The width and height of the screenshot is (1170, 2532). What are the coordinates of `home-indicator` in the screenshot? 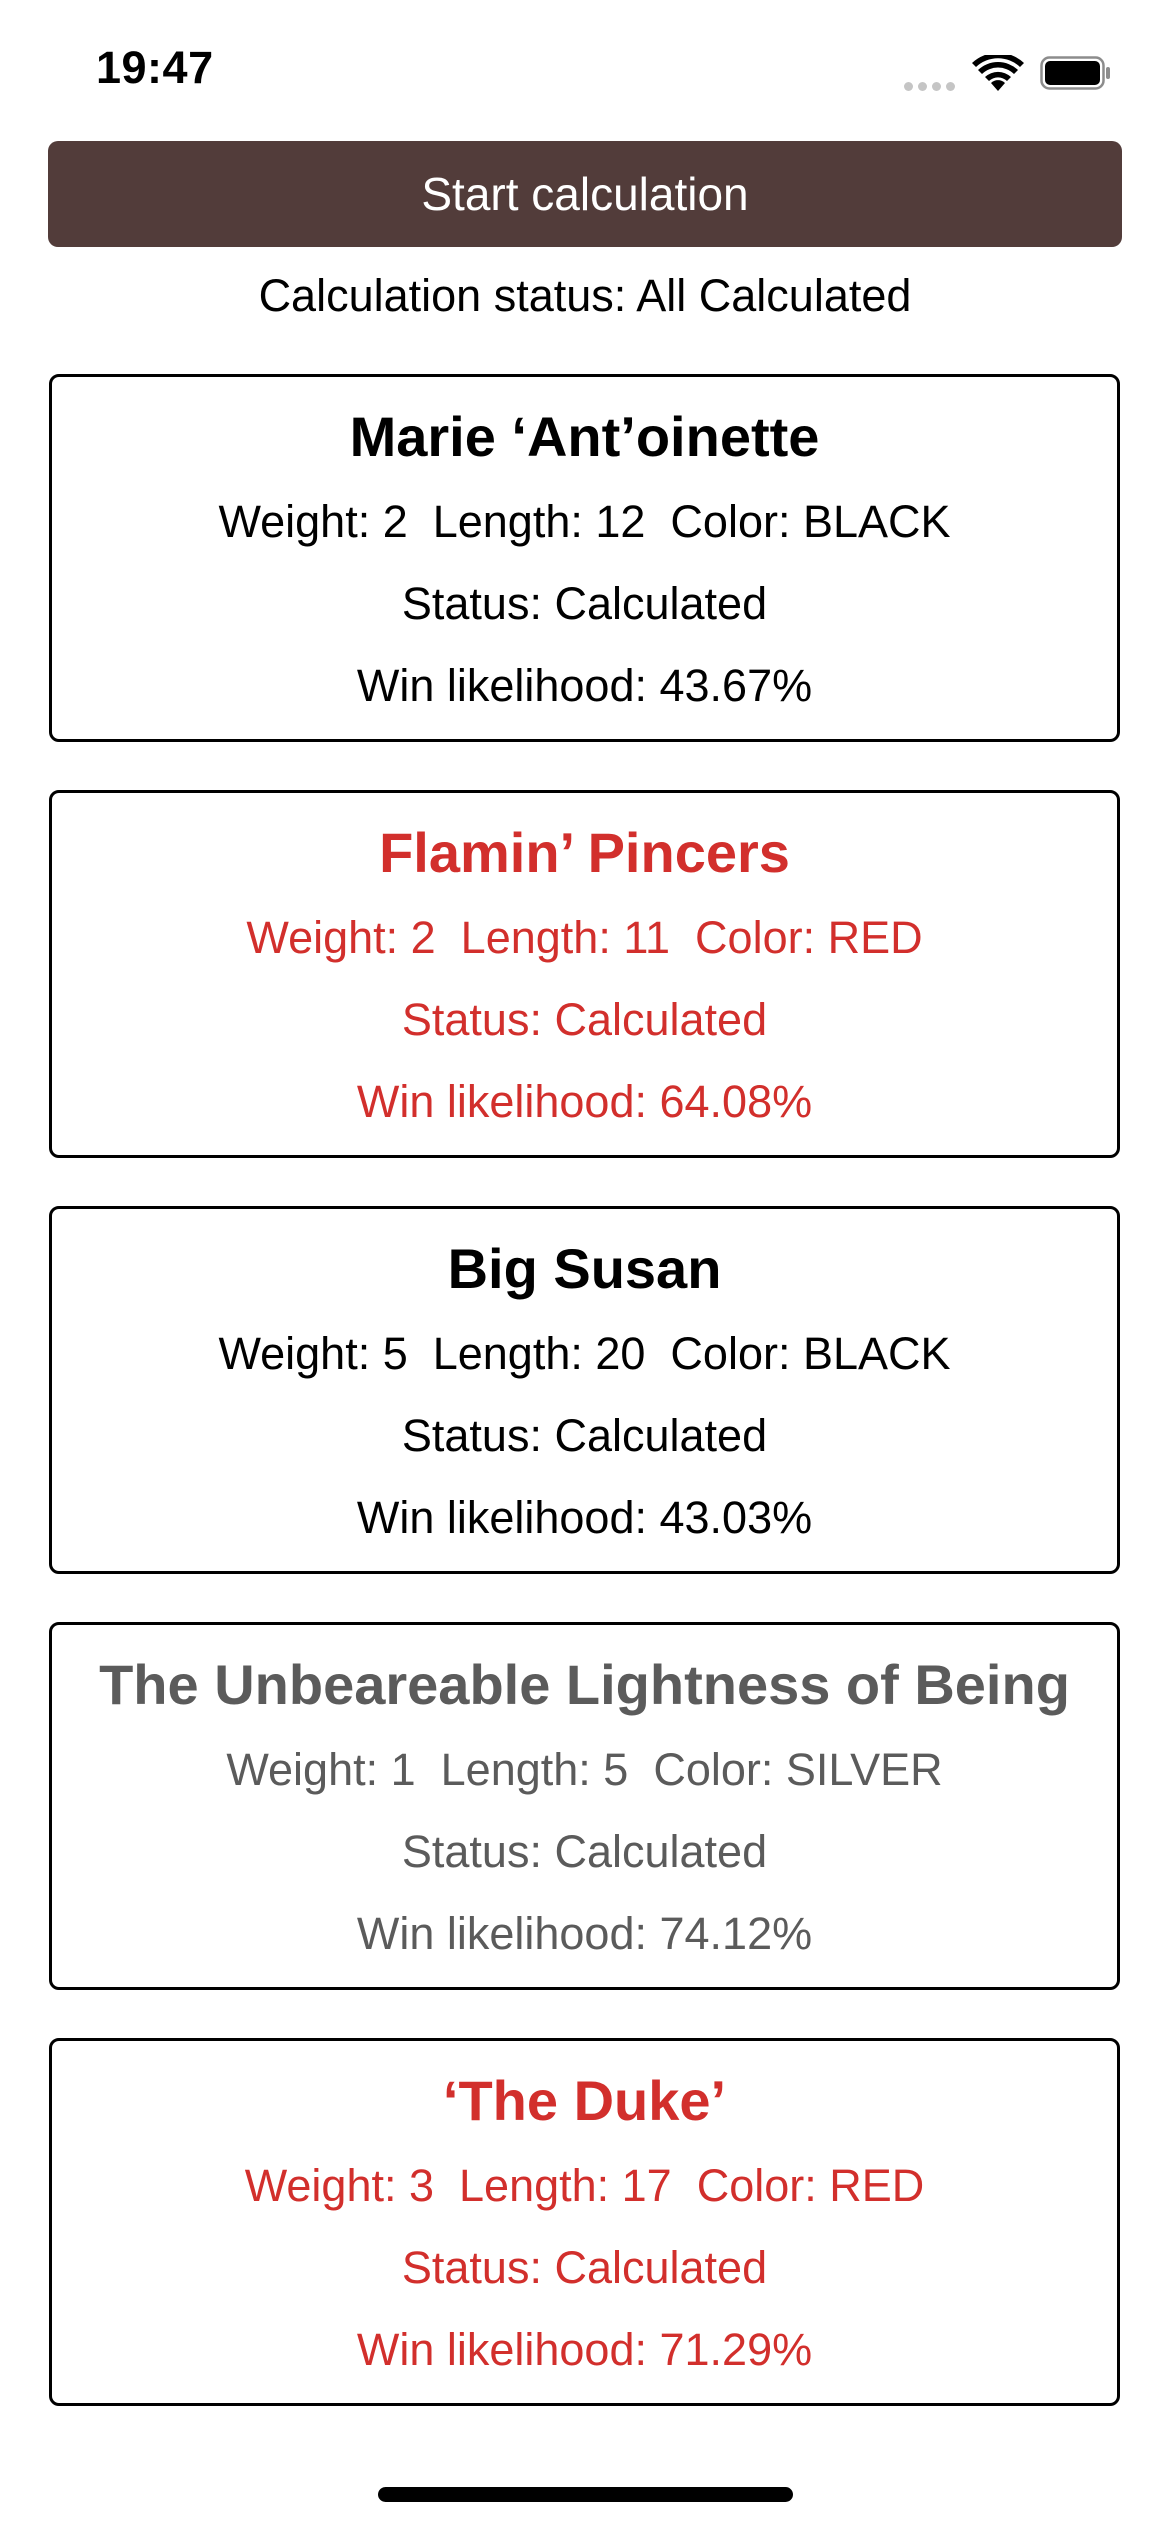 It's located at (585, 2494).